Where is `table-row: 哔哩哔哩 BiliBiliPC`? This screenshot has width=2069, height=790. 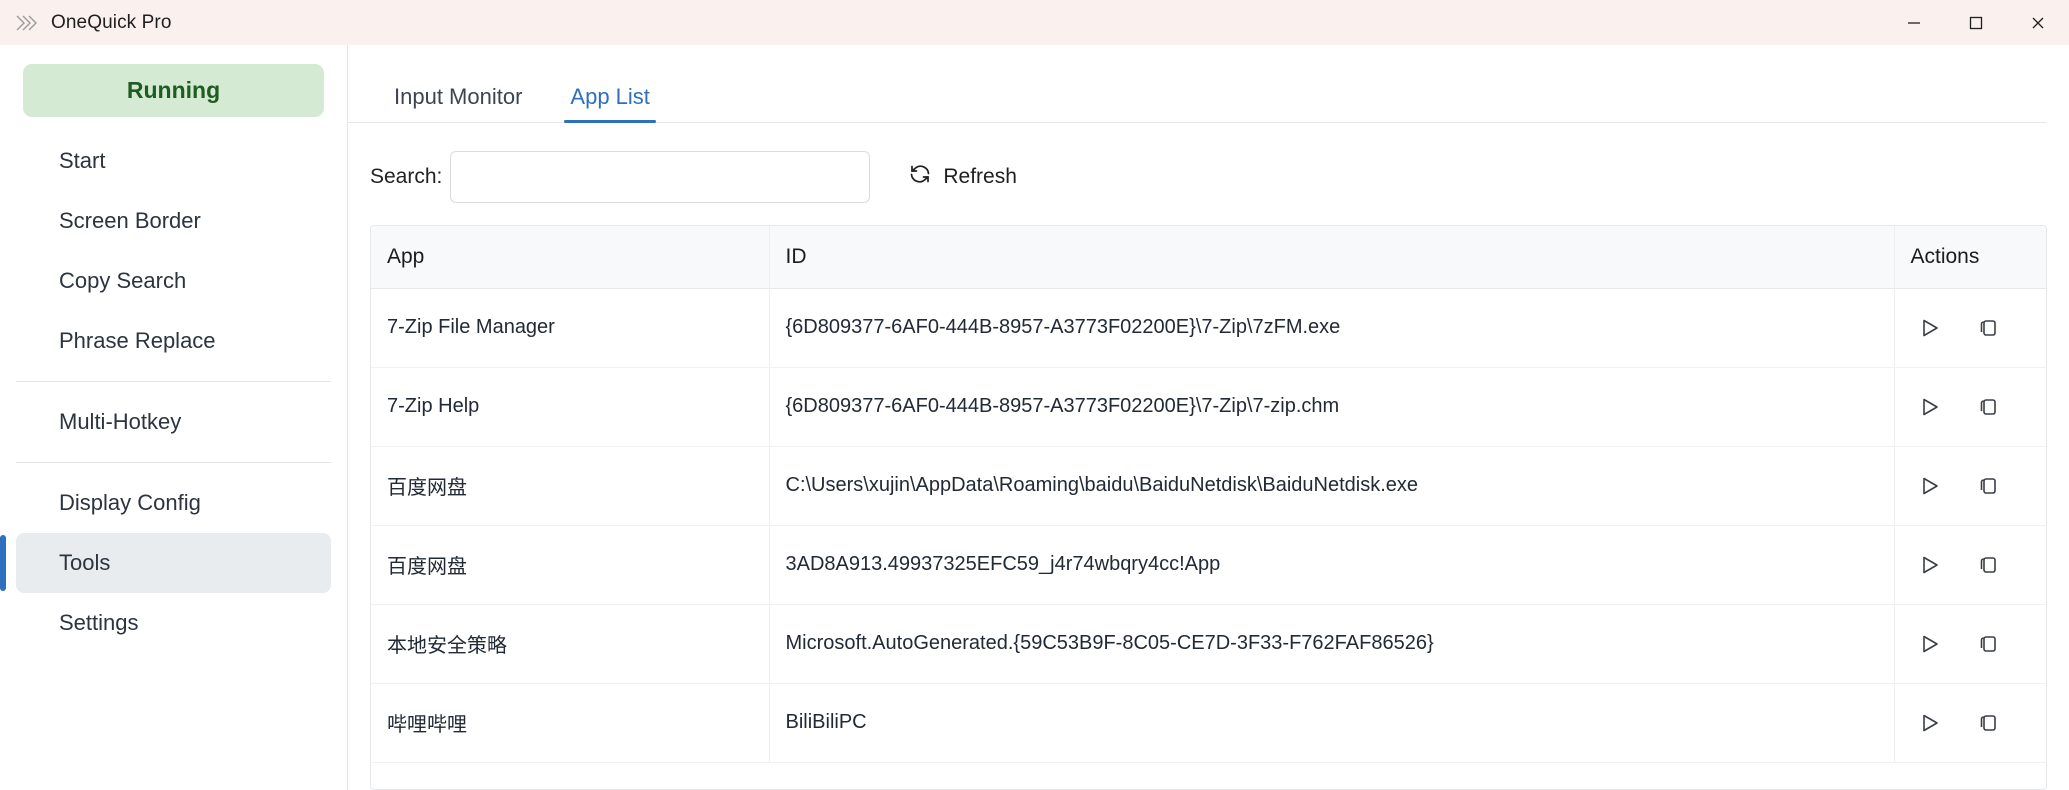 table-row: 哔哩哔哩 BiliBiliPC is located at coordinates (1208, 723).